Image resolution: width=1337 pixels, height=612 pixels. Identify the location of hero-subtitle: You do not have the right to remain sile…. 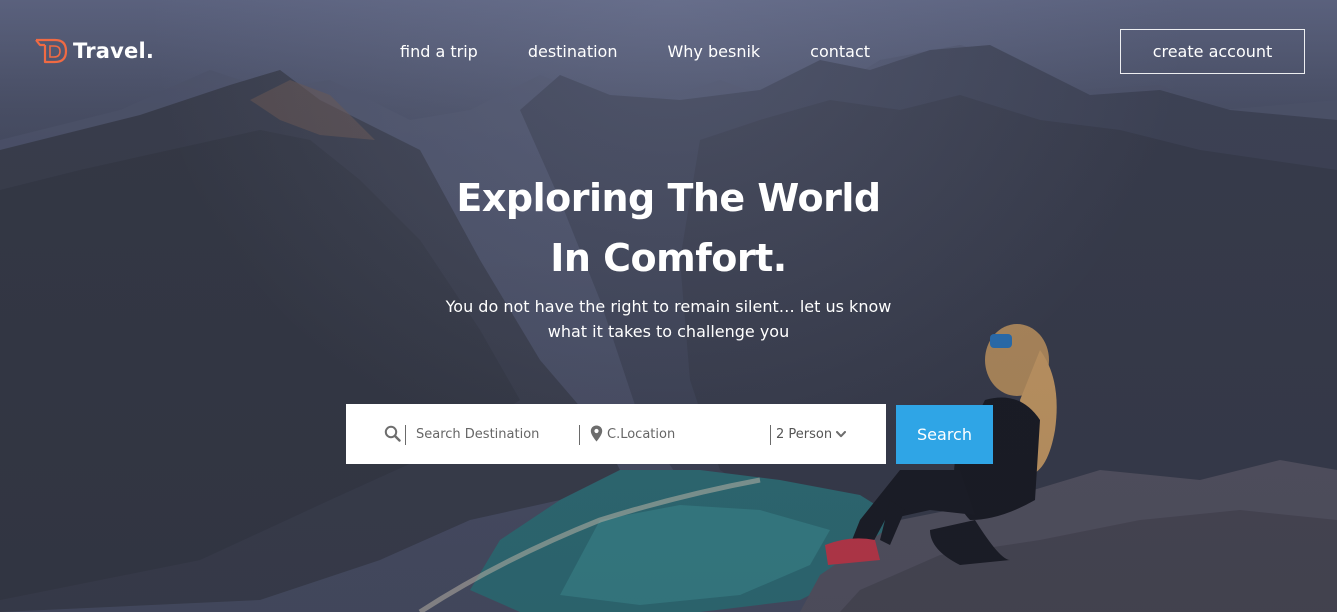
(668, 319).